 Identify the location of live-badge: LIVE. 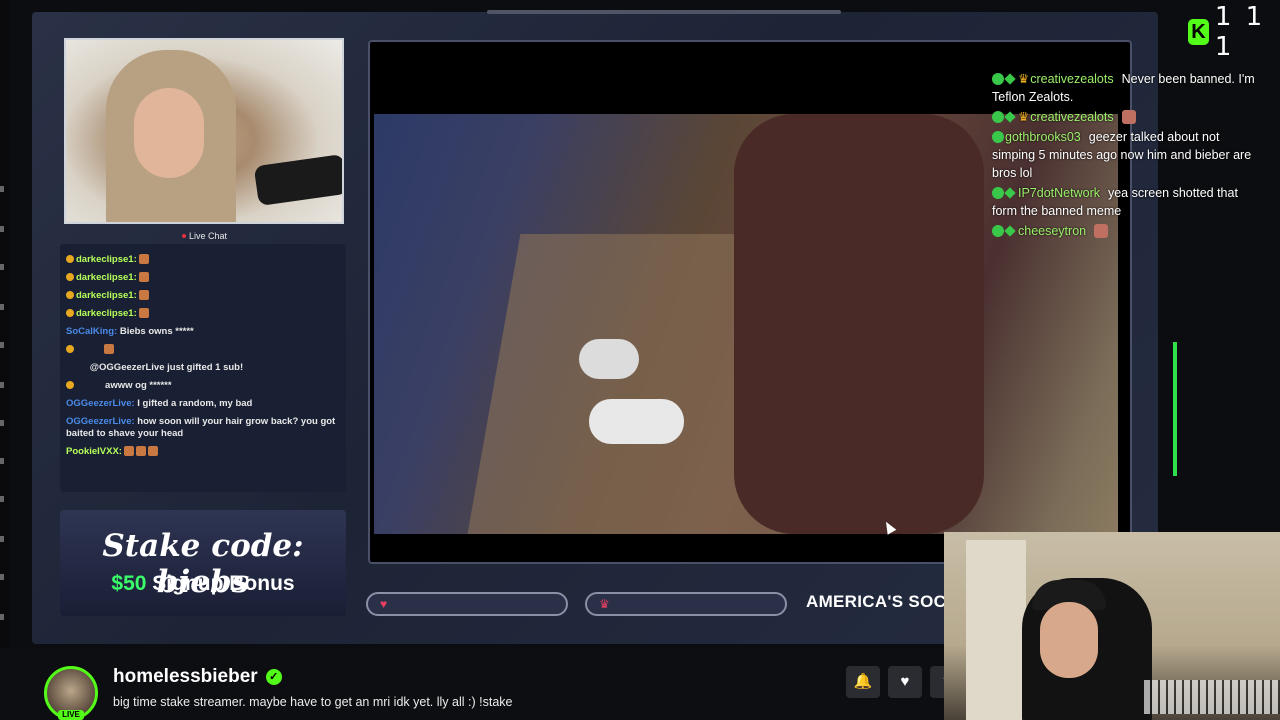
(71, 715).